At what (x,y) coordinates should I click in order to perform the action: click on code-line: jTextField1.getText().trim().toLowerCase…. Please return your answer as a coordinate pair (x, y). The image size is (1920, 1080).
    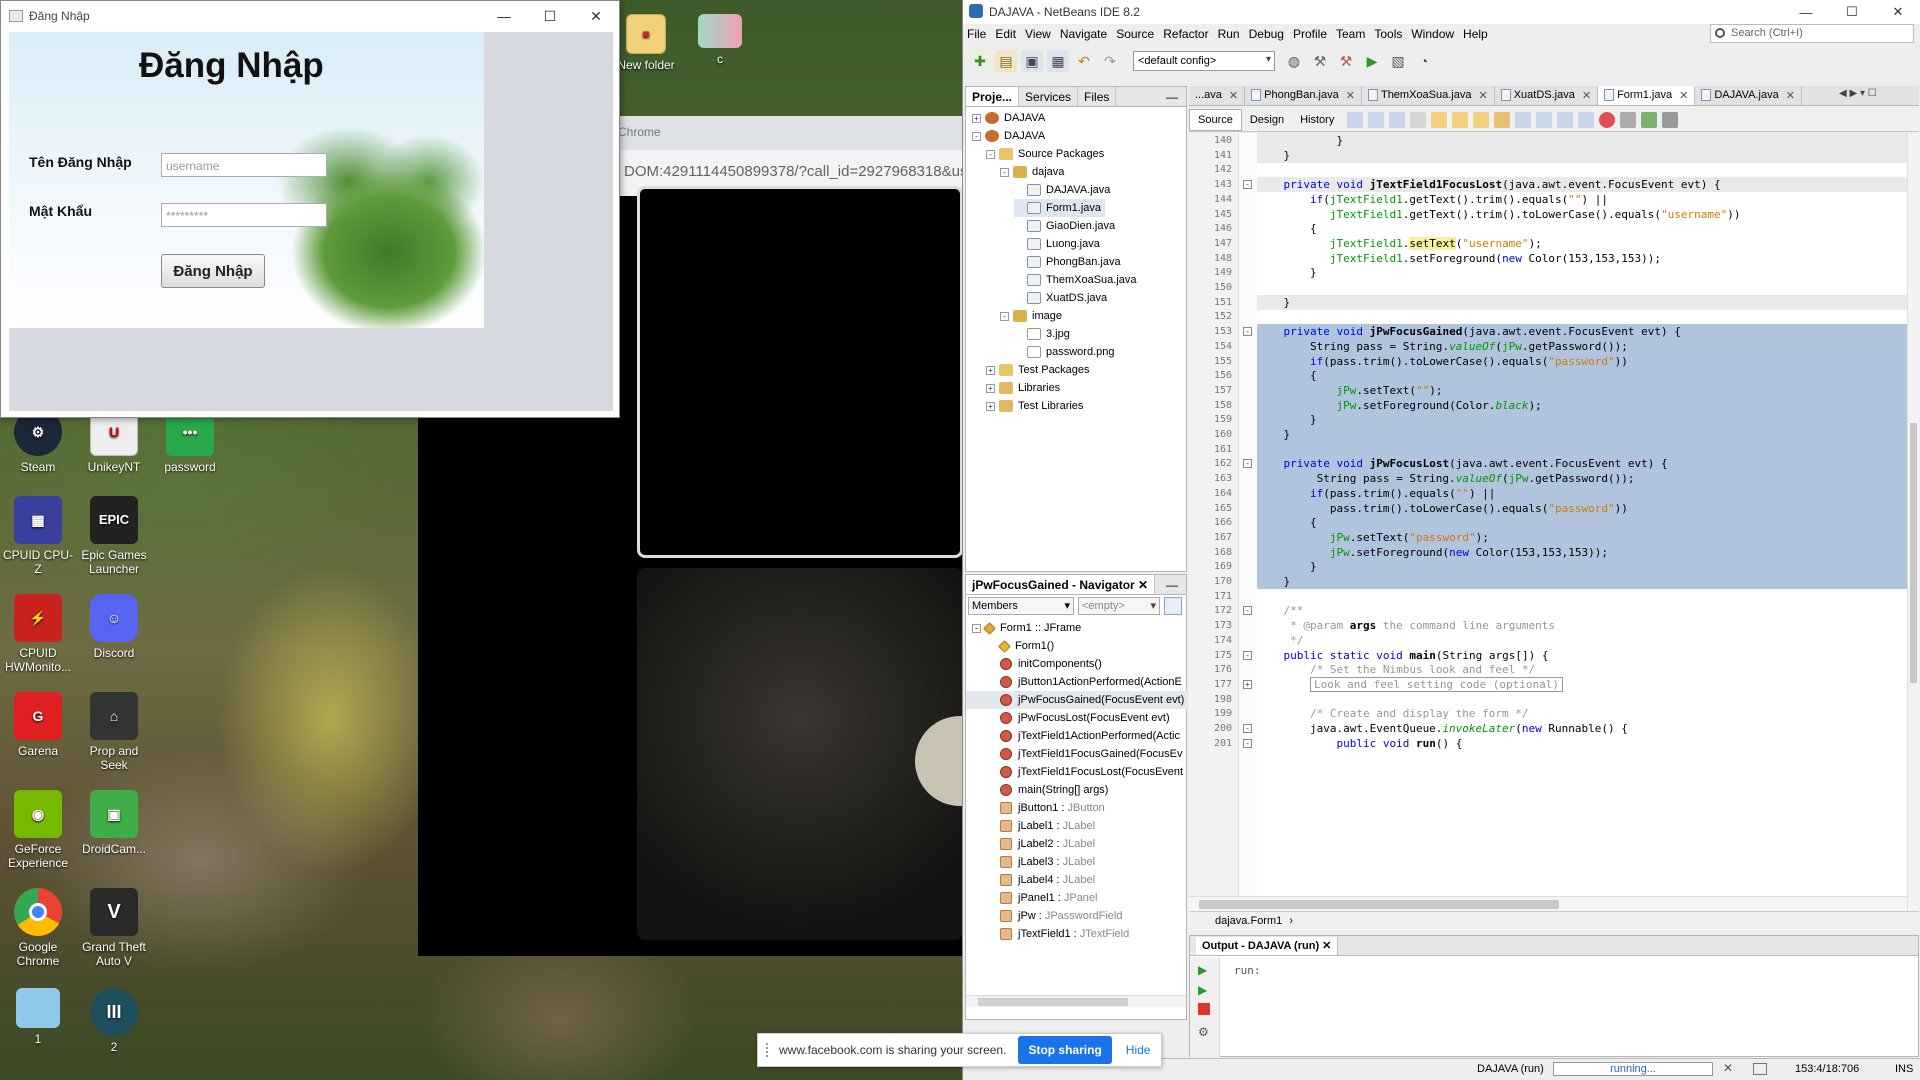
    Looking at the image, I should click on (1582, 214).